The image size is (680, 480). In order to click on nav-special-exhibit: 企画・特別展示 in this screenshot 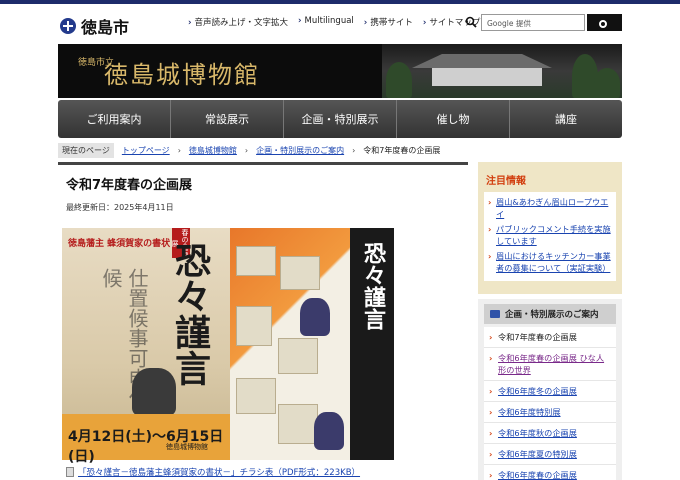, I will do `click(340, 119)`.